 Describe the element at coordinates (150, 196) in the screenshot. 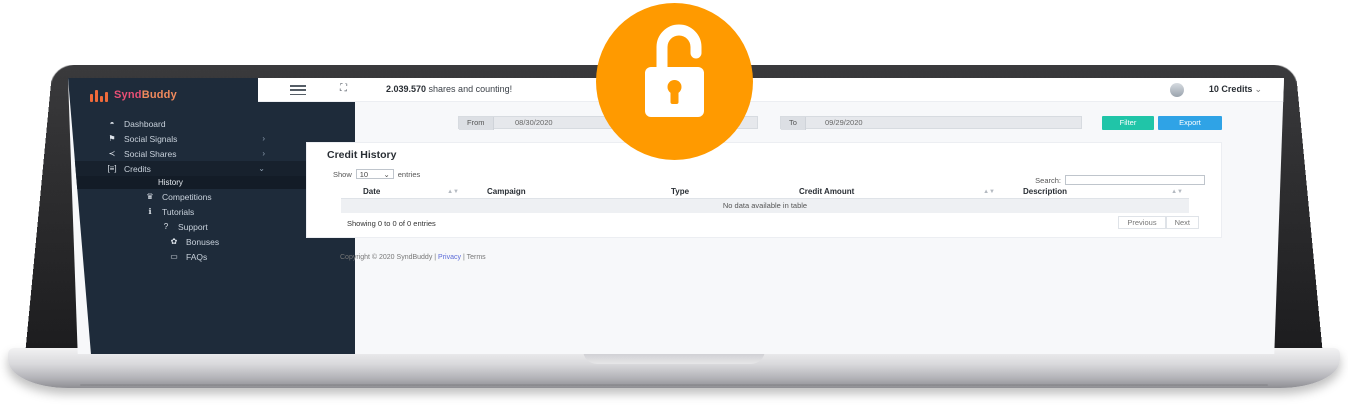

I see `trophy-icon: ♛` at that location.